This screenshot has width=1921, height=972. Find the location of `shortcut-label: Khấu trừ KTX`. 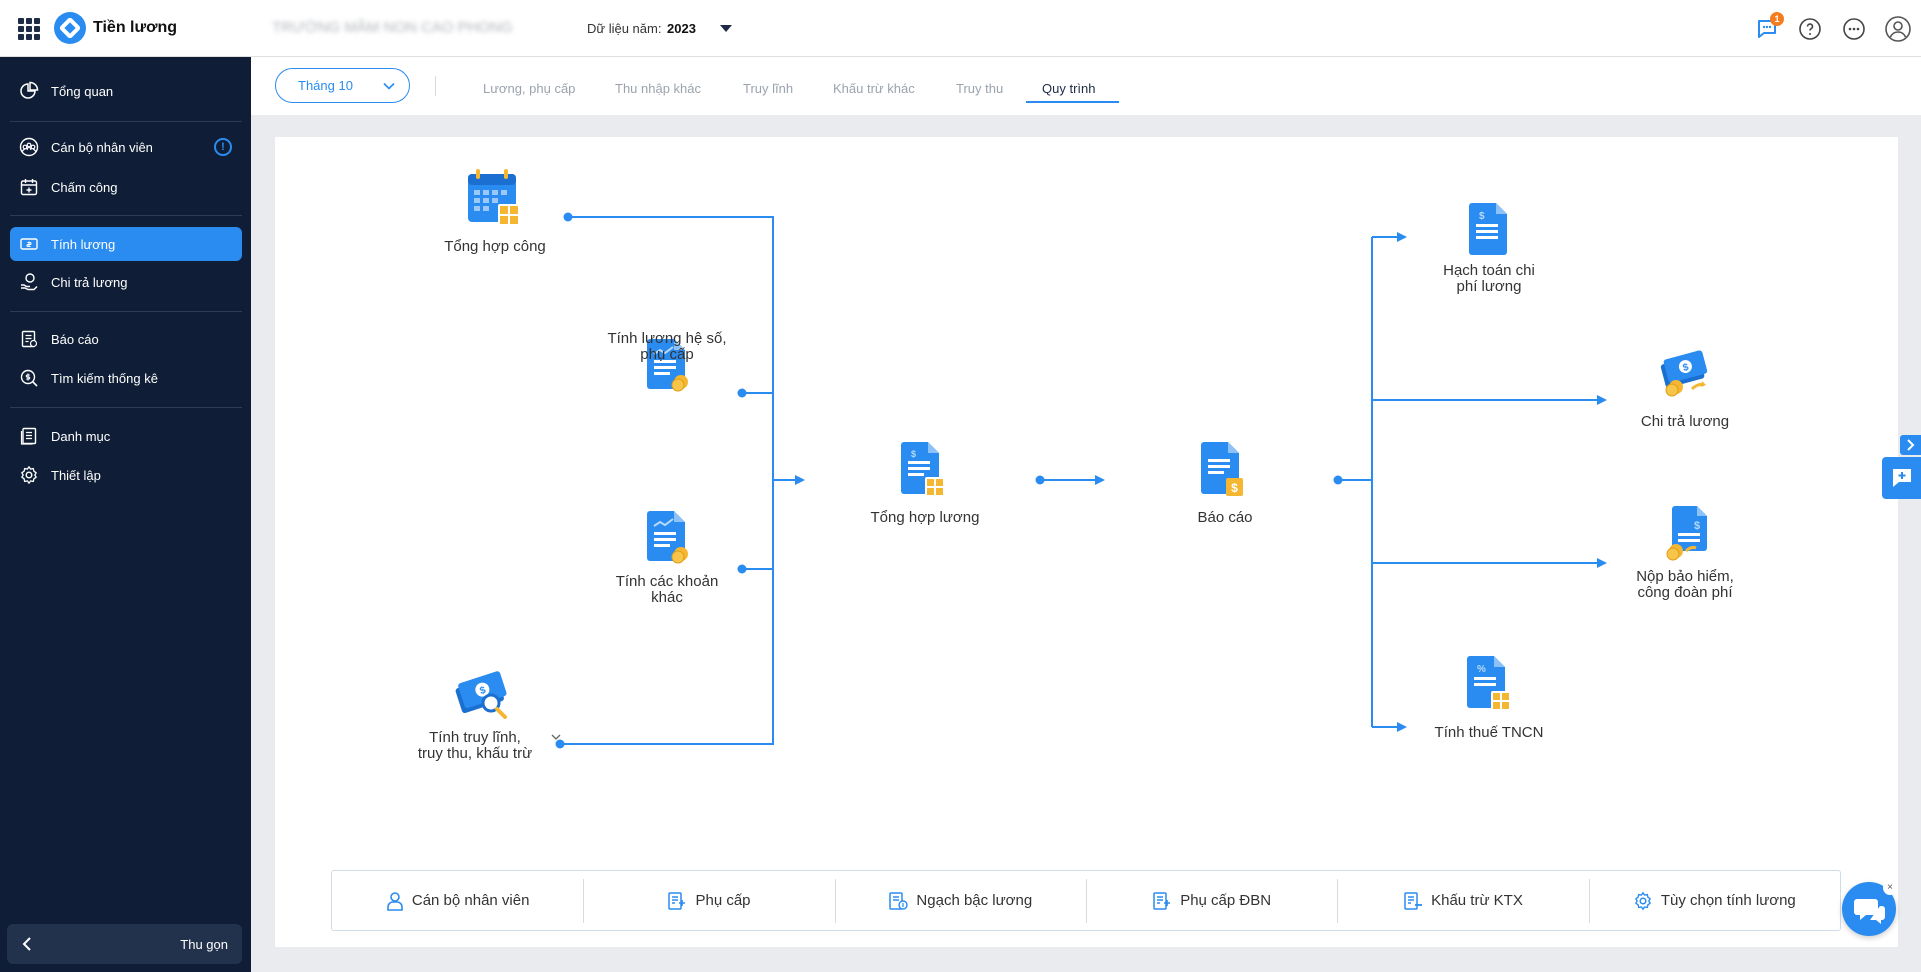

shortcut-label: Khấu trừ KTX is located at coordinates (1477, 900).